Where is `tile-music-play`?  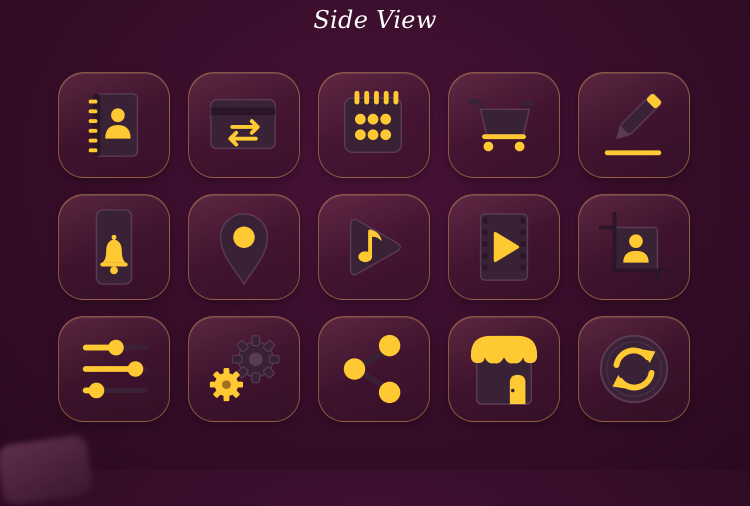
tile-music-play is located at coordinates (374, 247).